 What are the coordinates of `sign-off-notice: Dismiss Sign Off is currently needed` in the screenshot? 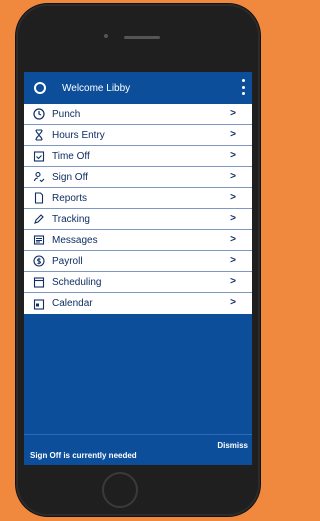 It's located at (138, 449).